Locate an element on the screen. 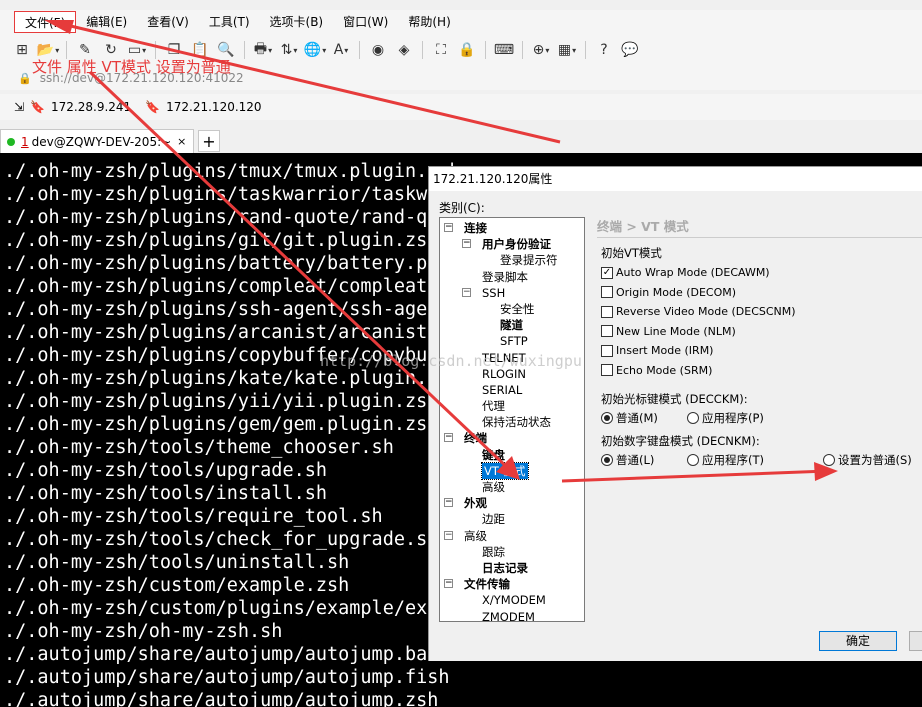 The image size is (922, 707). tree-node: X/YMODEM is located at coordinates (512, 600).